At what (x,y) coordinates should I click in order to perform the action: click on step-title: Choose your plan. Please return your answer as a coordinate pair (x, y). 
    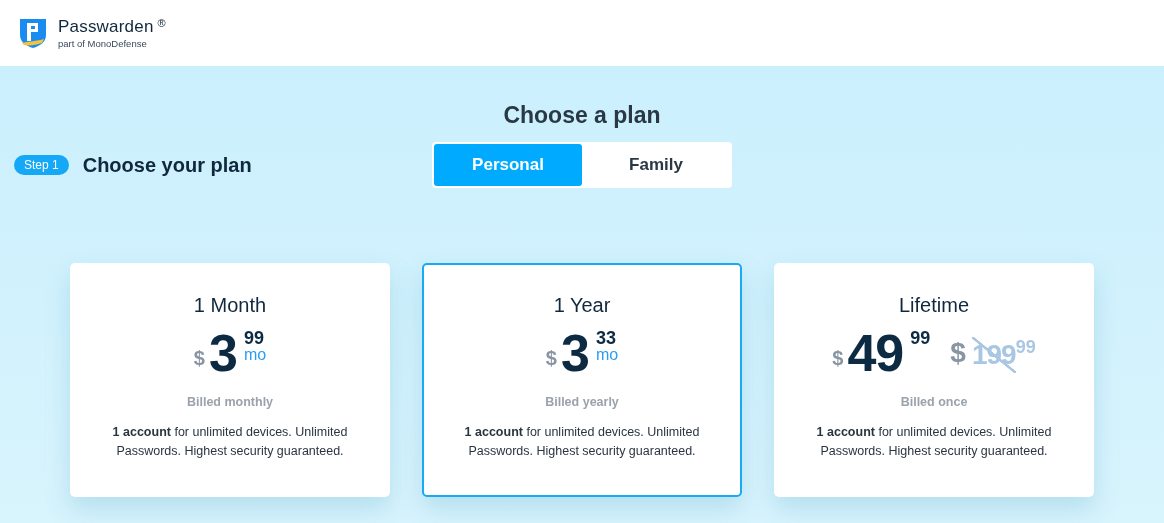
    Looking at the image, I should click on (167, 165).